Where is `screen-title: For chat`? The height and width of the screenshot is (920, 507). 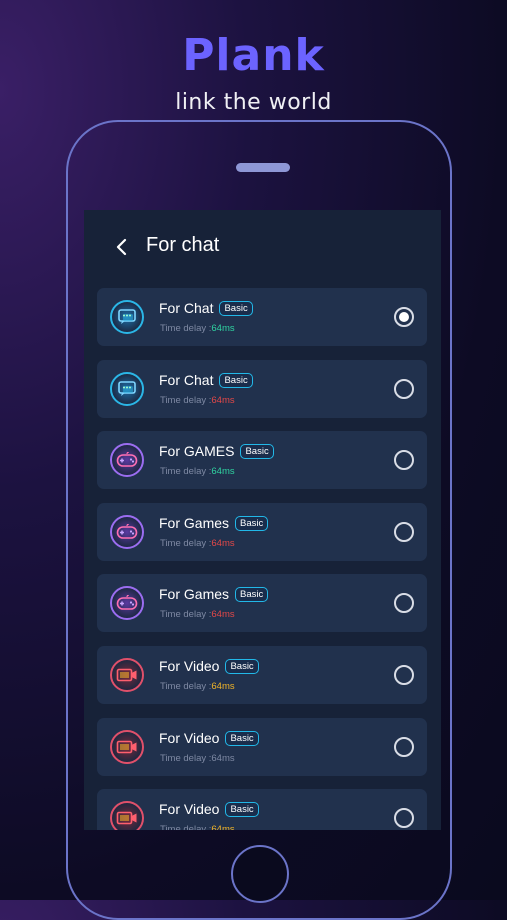
screen-title: For chat is located at coordinates (183, 245).